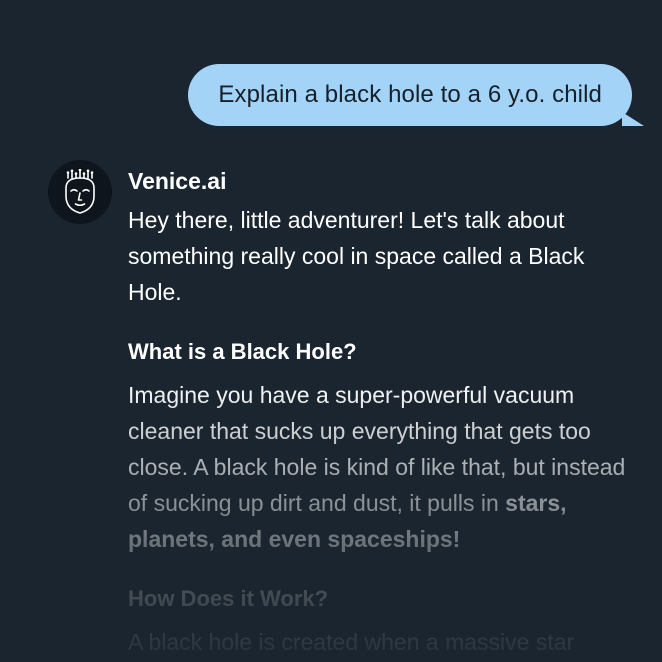 This screenshot has width=662, height=662. Describe the element at coordinates (177, 181) in the screenshot. I see `assistant-name: Venice.ai` at that location.